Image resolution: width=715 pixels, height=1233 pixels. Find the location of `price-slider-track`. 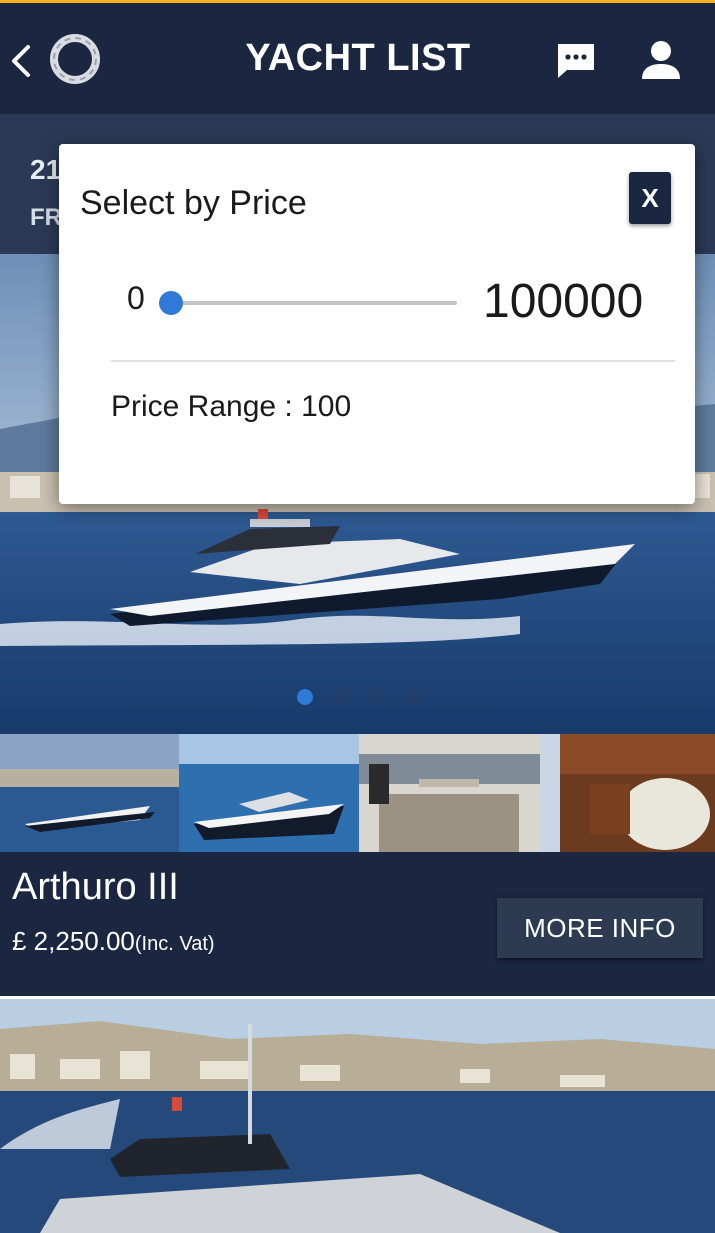

price-slider-track is located at coordinates (314, 303).